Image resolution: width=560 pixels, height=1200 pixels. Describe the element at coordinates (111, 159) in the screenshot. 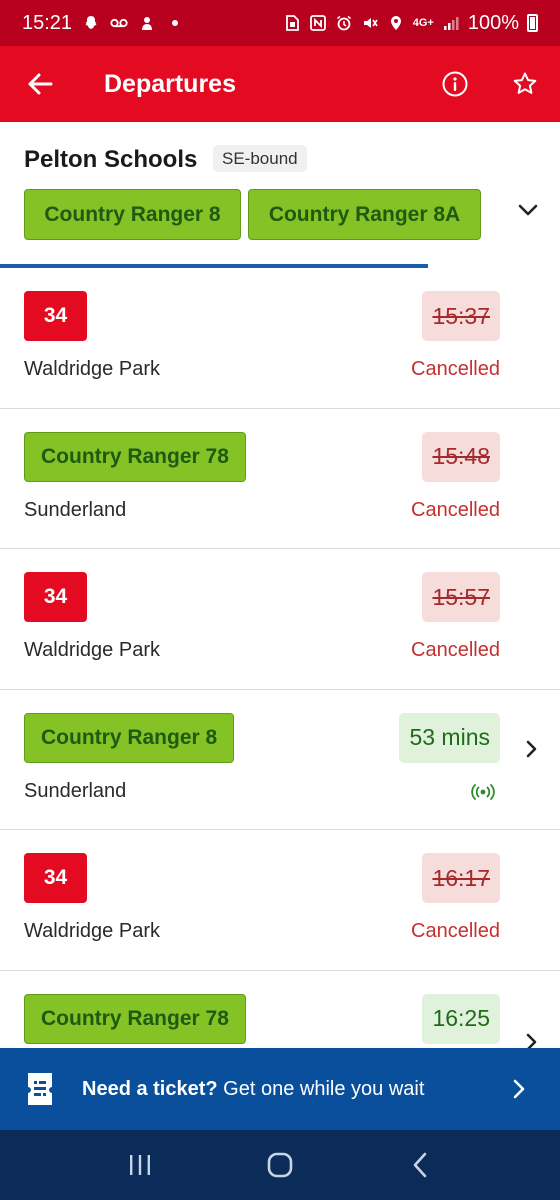

I see `stop-name: Pelton Schools` at that location.